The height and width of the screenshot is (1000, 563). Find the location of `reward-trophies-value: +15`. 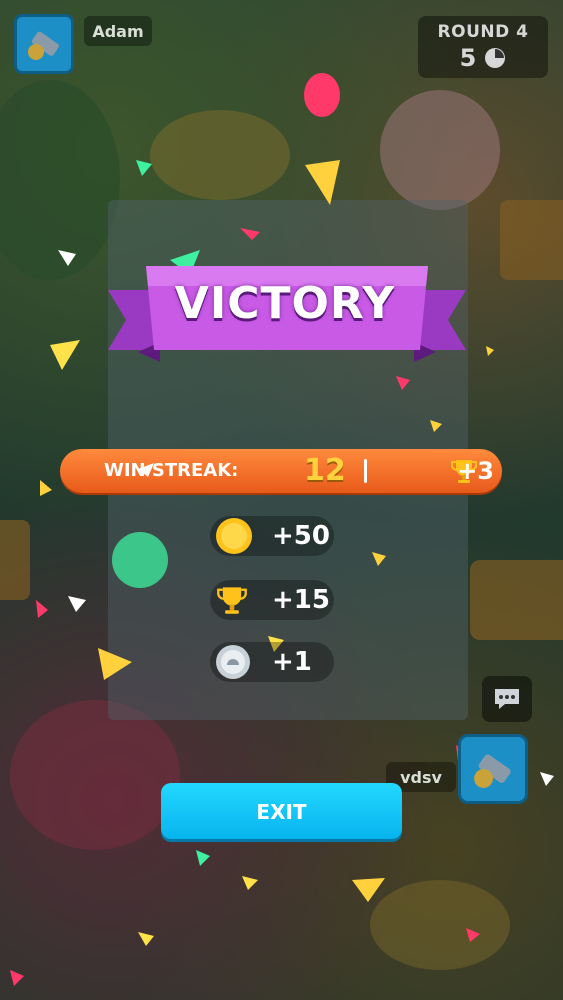

reward-trophies-value: +15 is located at coordinates (301, 600).